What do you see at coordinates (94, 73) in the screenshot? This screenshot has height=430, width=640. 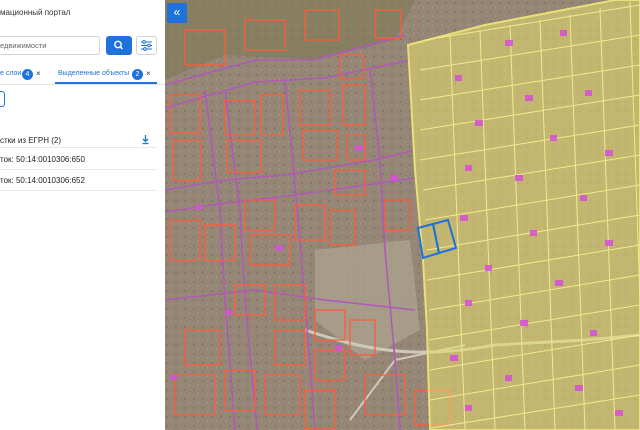 I see `tab-selected-label: Выделенные объекты` at bounding box center [94, 73].